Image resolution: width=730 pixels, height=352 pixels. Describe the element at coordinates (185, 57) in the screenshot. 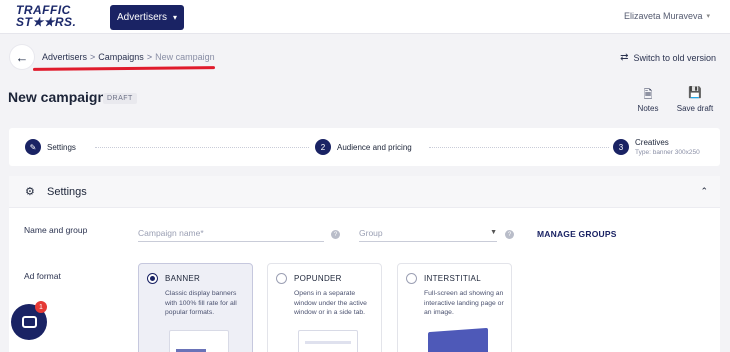

I see `breadcrumb-current: New campaign` at that location.